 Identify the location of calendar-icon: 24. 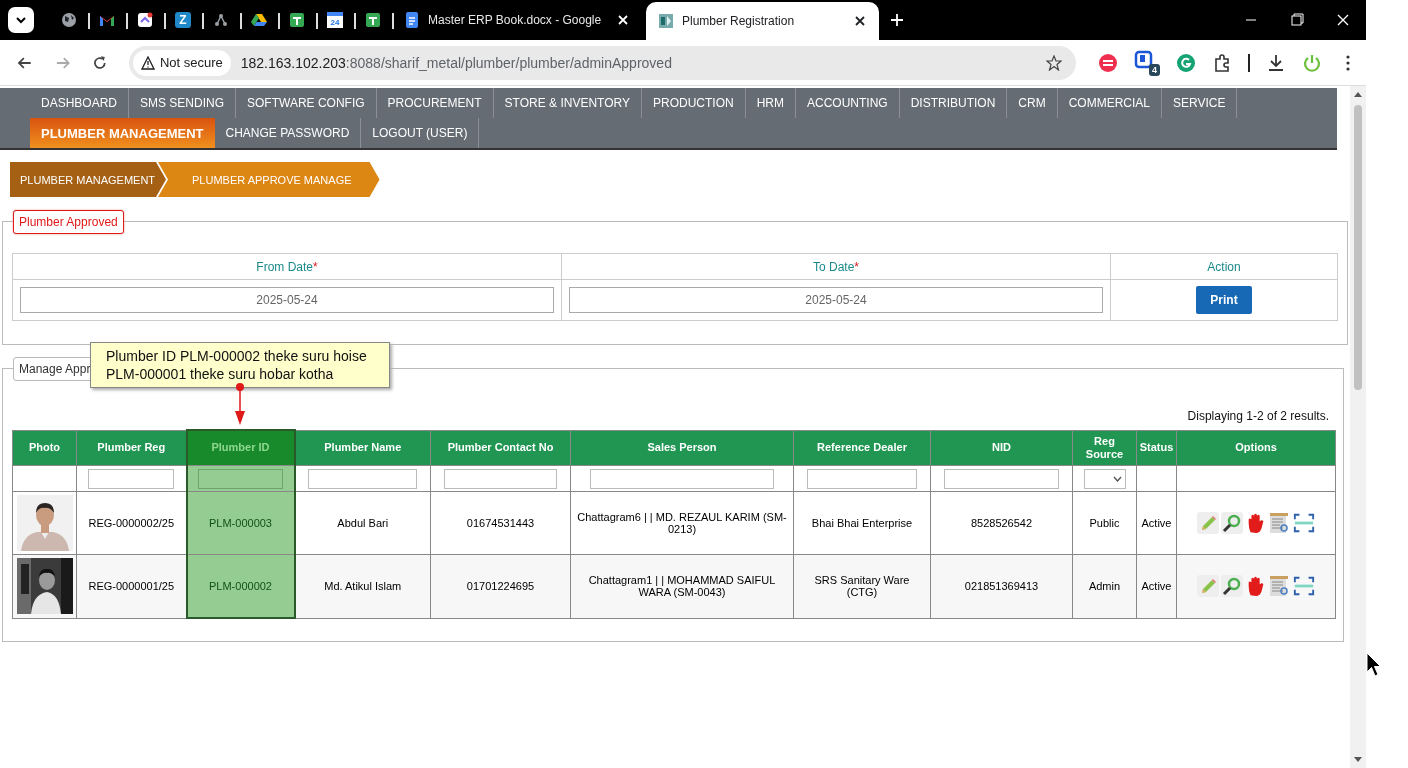
(335, 20).